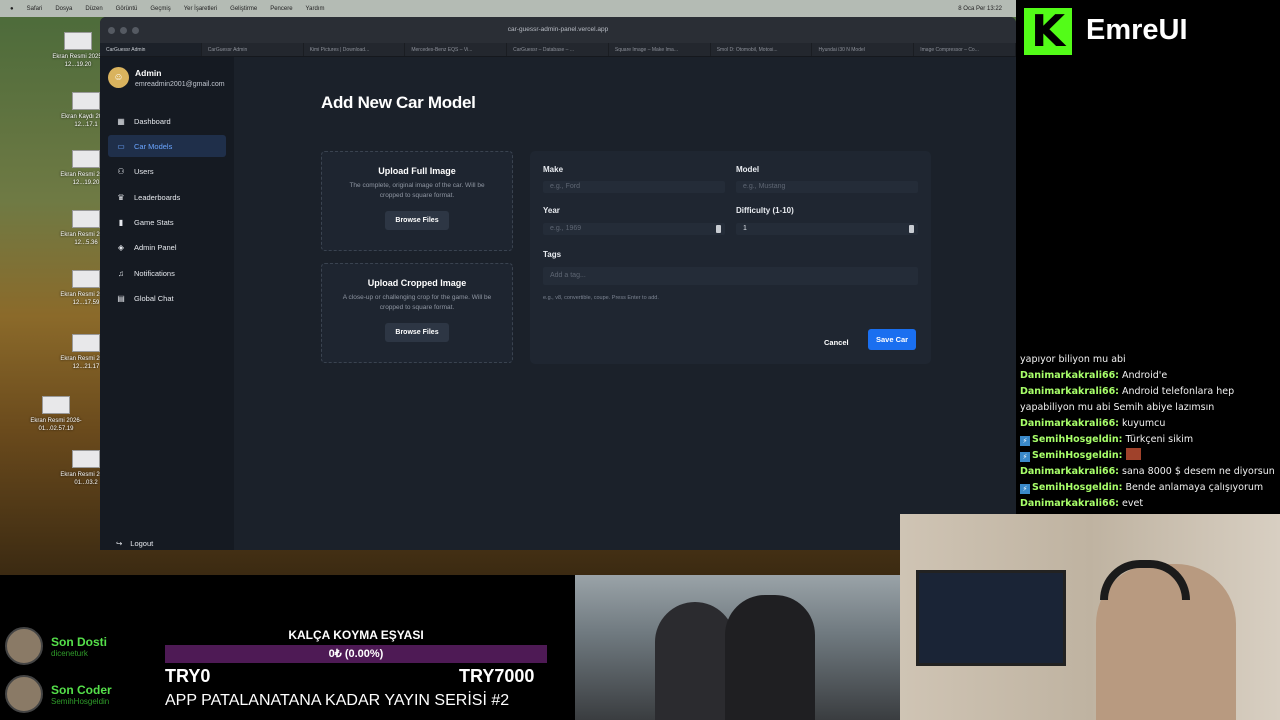 The image size is (1280, 720). What do you see at coordinates (417, 283) in the screenshot?
I see `upload-title: Upload Cropped Image` at bounding box center [417, 283].